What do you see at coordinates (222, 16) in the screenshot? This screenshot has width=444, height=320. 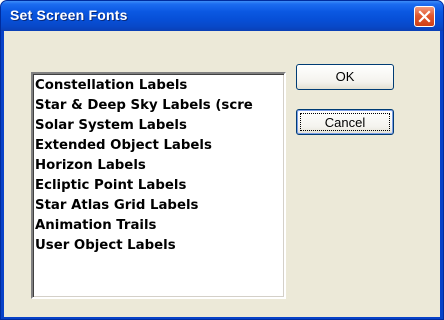 I see `title-bar: Set Screen Fonts` at bounding box center [222, 16].